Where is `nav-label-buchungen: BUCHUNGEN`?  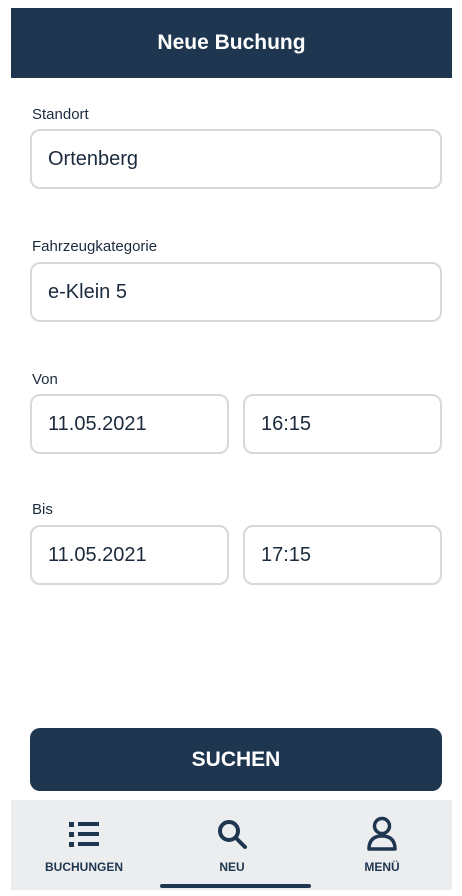
nav-label-buchungen: BUCHUNGEN is located at coordinates (84, 867).